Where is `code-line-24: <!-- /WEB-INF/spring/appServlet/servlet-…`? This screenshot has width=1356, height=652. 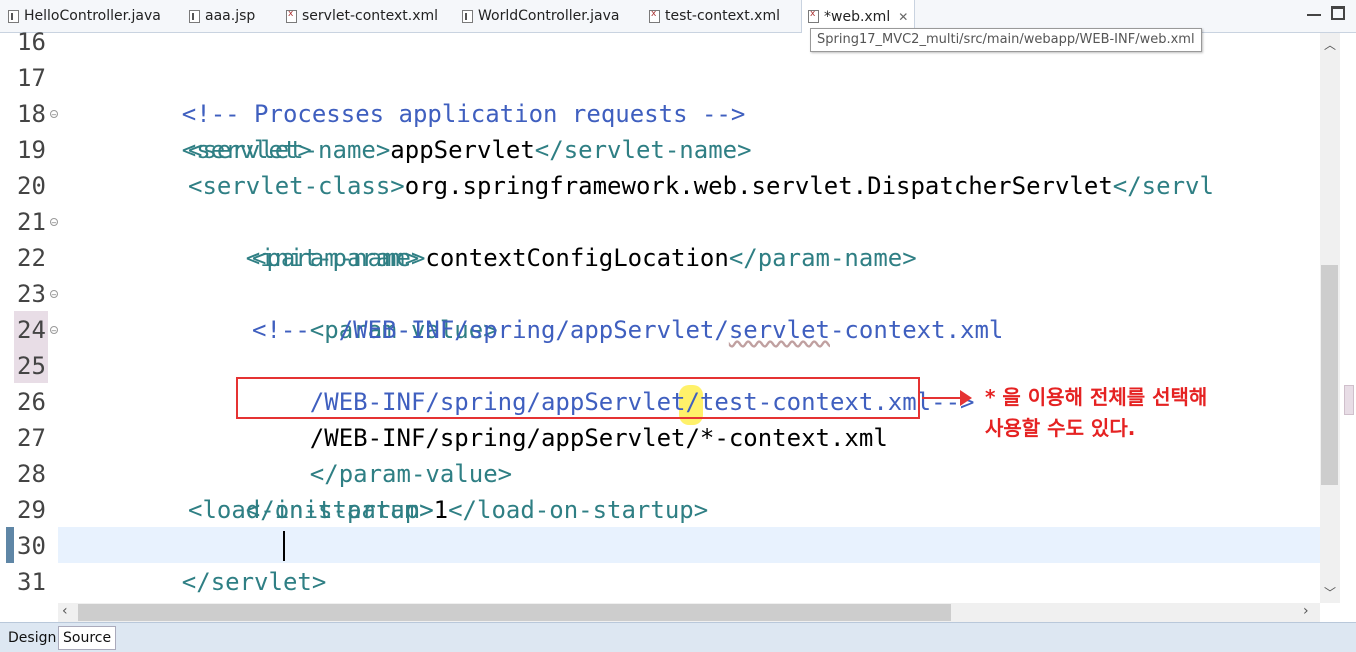
code-line-24: <!-- /WEB-INF/spring/appServlet/servlet-… is located at coordinates (627, 330).